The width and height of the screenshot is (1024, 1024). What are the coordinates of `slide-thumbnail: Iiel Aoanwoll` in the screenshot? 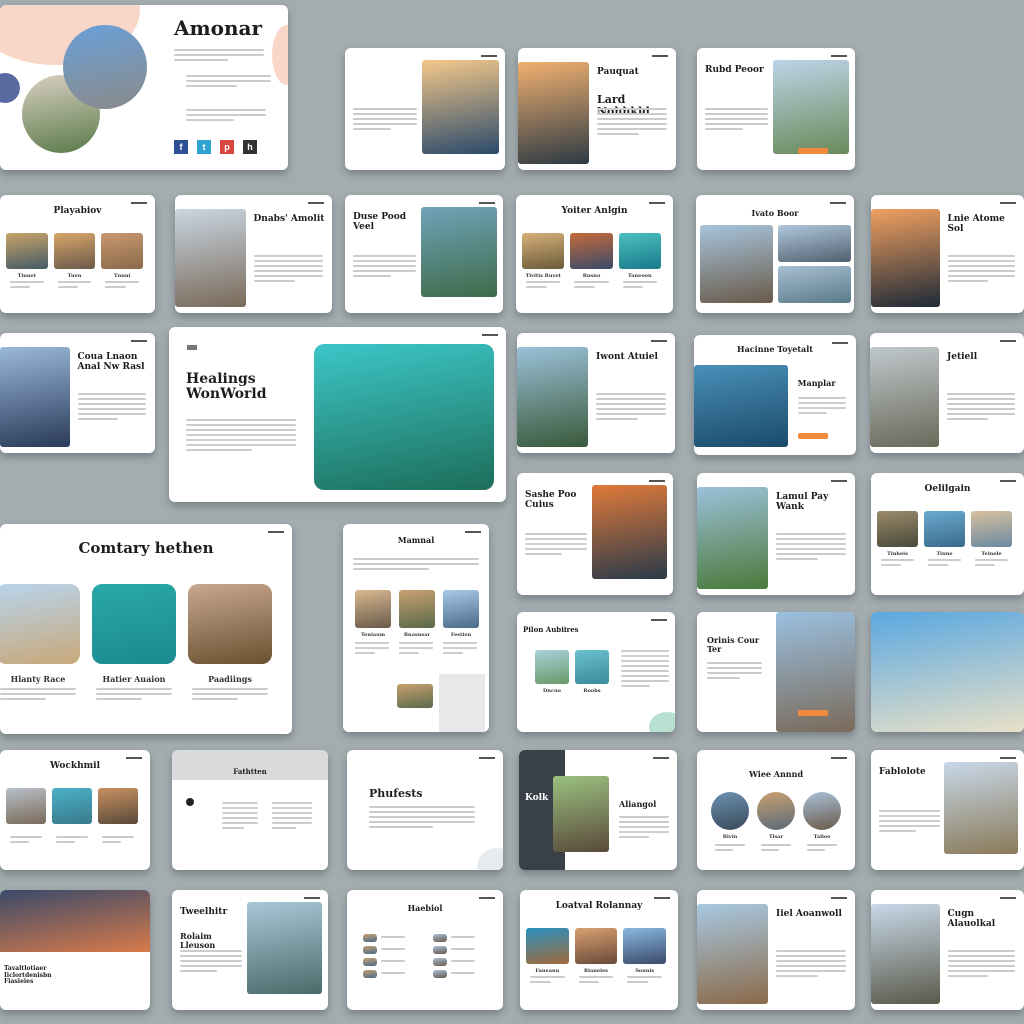 It's located at (776, 950).